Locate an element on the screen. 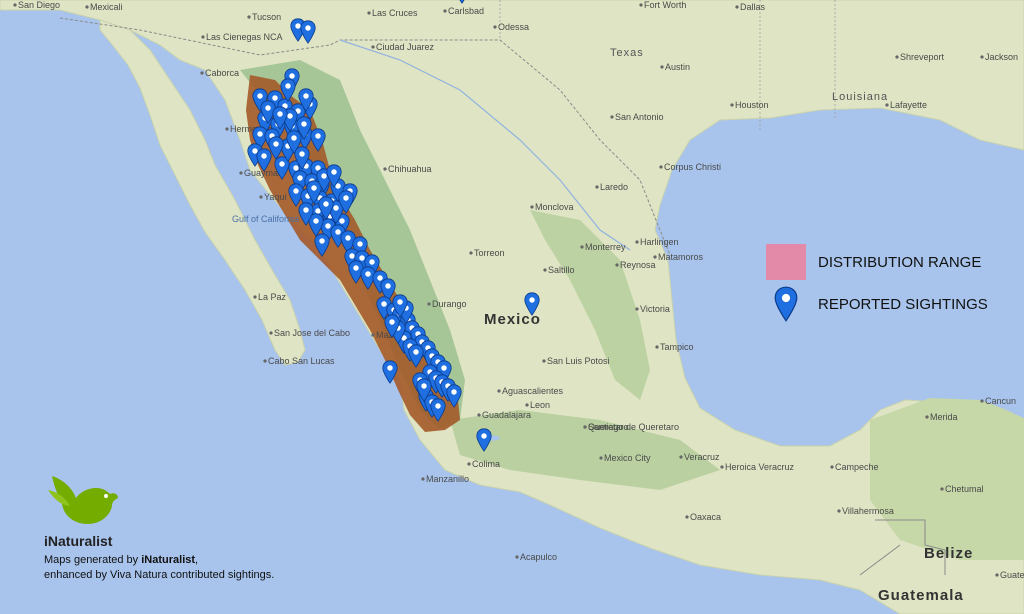 This screenshot has height=614, width=1024. place-label: Shreveport is located at coordinates (920, 57).